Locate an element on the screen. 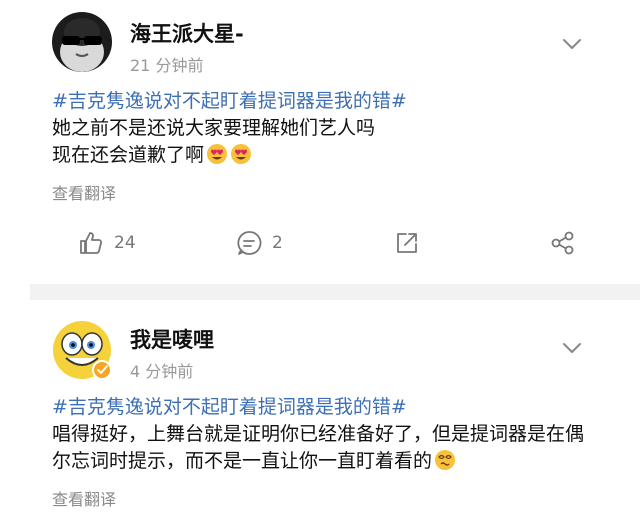  post-line-text: 现在还会道歉了啊 is located at coordinates (128, 155).